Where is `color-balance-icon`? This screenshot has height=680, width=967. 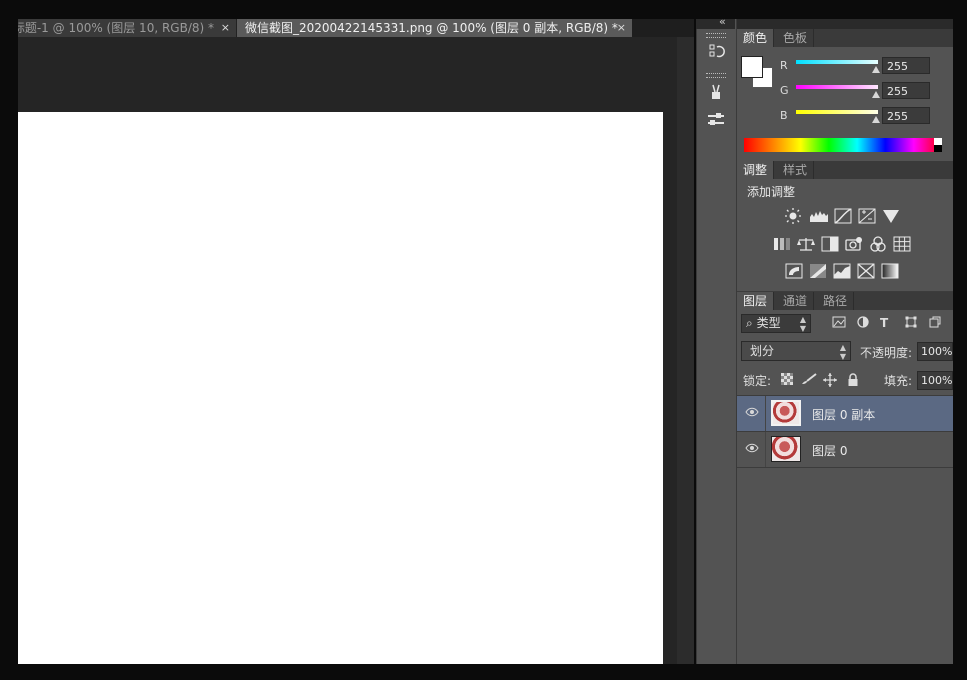 color-balance-icon is located at coordinates (806, 244).